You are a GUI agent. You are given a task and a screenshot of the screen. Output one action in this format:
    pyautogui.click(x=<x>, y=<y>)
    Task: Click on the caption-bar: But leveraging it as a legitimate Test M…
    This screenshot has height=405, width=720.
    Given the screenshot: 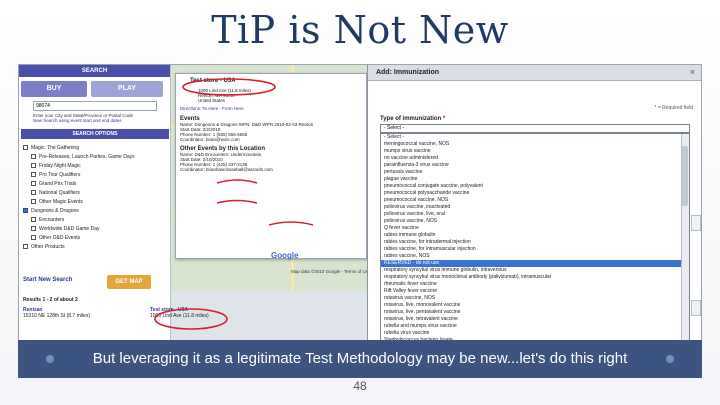 What is the action you would take?
    pyautogui.click(x=360, y=359)
    